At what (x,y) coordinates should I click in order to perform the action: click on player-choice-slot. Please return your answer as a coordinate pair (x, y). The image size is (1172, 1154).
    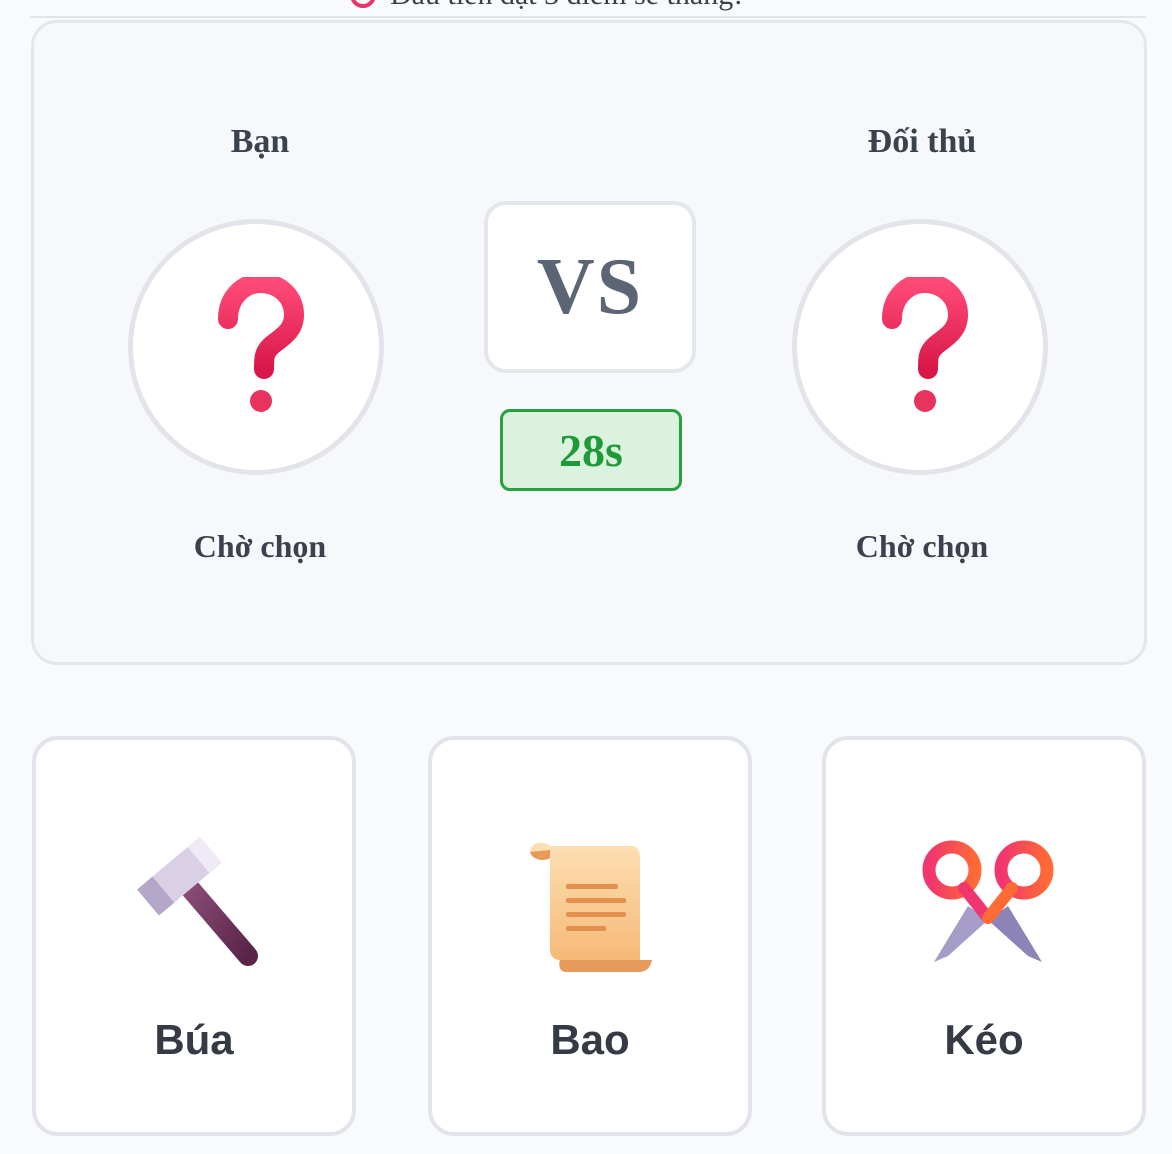
    Looking at the image, I should click on (256, 347).